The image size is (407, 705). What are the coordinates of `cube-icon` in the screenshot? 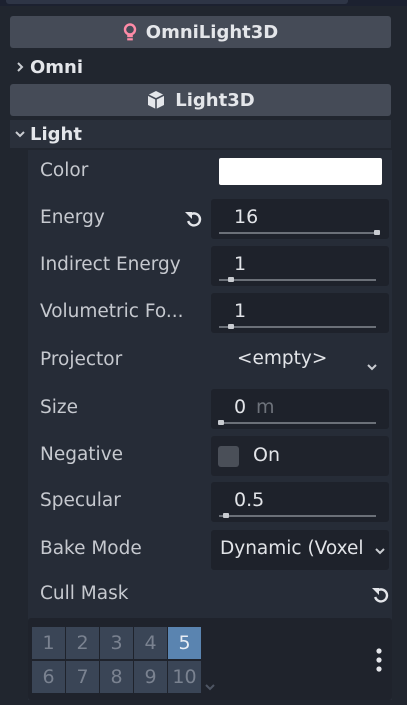 It's located at (156, 100).